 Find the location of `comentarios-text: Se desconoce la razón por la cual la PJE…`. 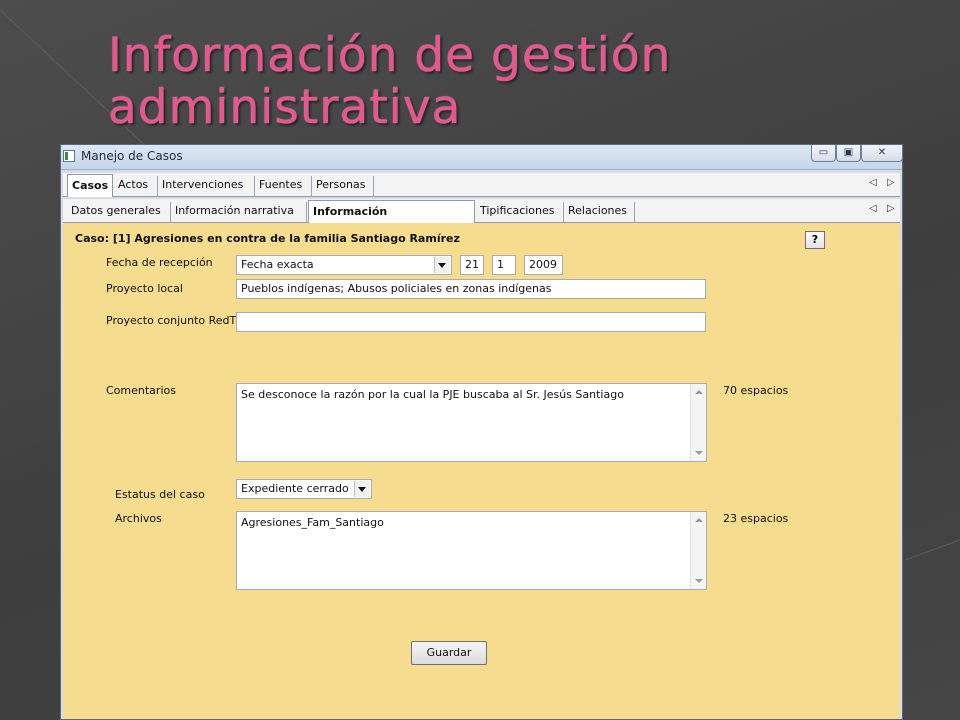

comentarios-text: Se desconoce la razón por la cual la PJE… is located at coordinates (432, 394).